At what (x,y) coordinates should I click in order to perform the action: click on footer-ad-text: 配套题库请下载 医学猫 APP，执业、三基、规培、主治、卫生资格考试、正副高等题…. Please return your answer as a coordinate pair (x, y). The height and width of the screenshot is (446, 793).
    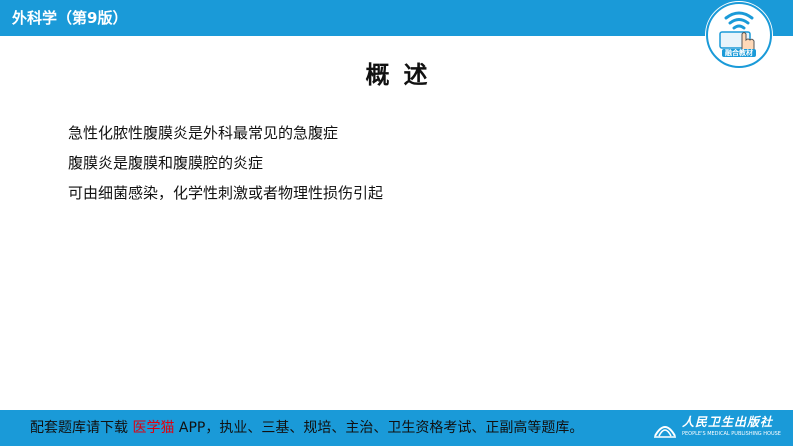
    Looking at the image, I should click on (306, 428).